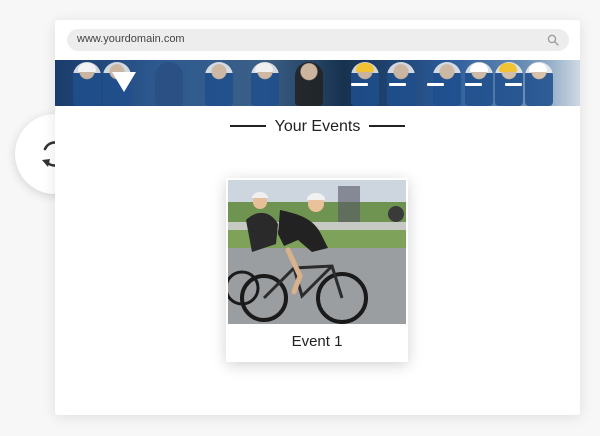  What do you see at coordinates (131, 39) in the screenshot?
I see `url-text: www.yourdomain.com` at bounding box center [131, 39].